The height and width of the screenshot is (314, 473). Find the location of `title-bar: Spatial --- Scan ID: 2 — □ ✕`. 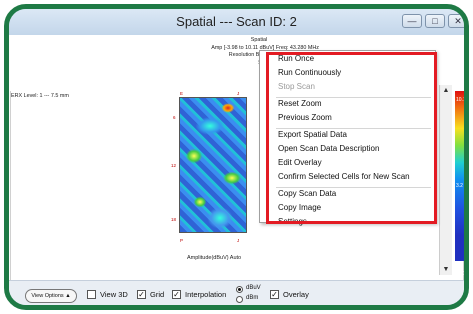

title-bar: Spatial --- Scan ID: 2 — □ ✕ is located at coordinates (236, 22).